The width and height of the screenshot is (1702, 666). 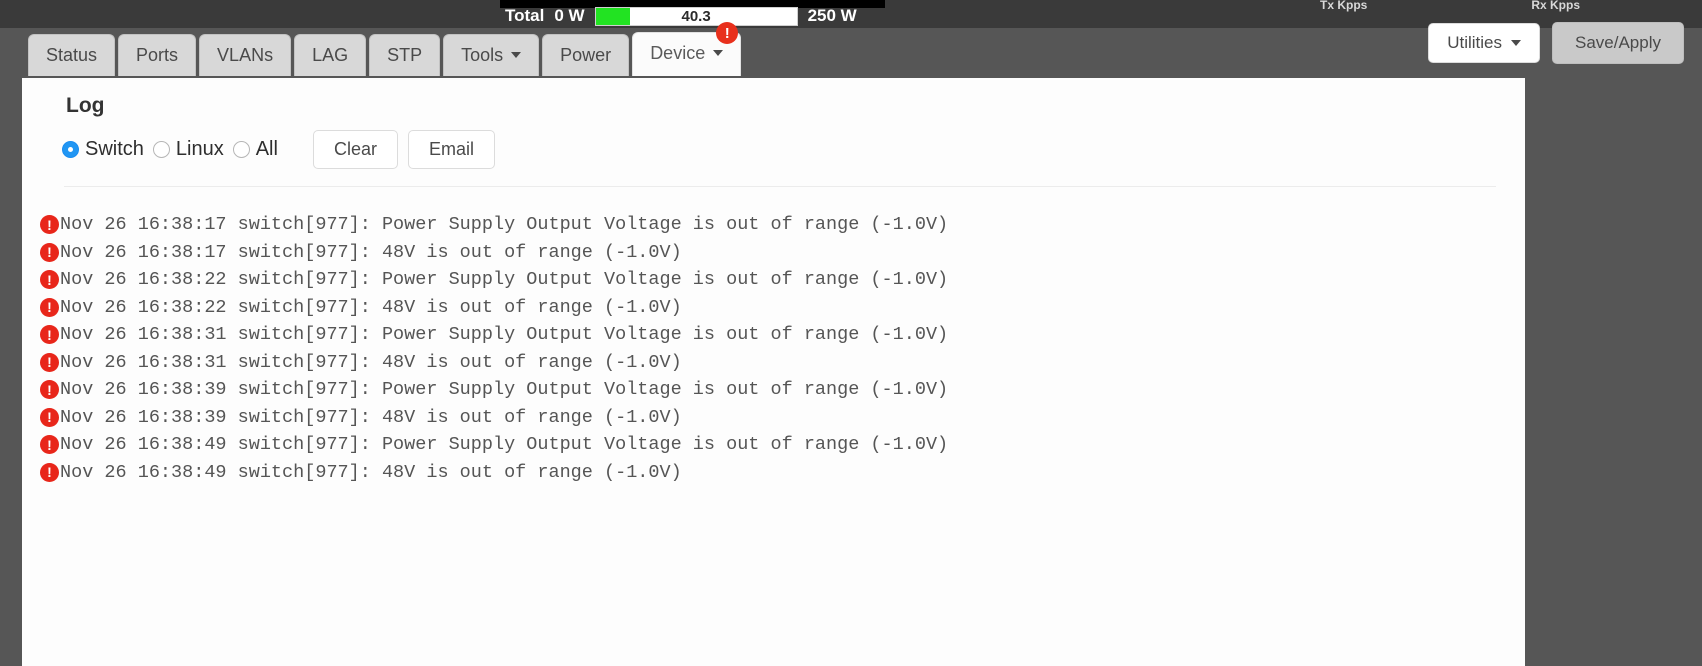 What do you see at coordinates (525, 15) in the screenshot?
I see `power-total-label: Total` at bounding box center [525, 15].